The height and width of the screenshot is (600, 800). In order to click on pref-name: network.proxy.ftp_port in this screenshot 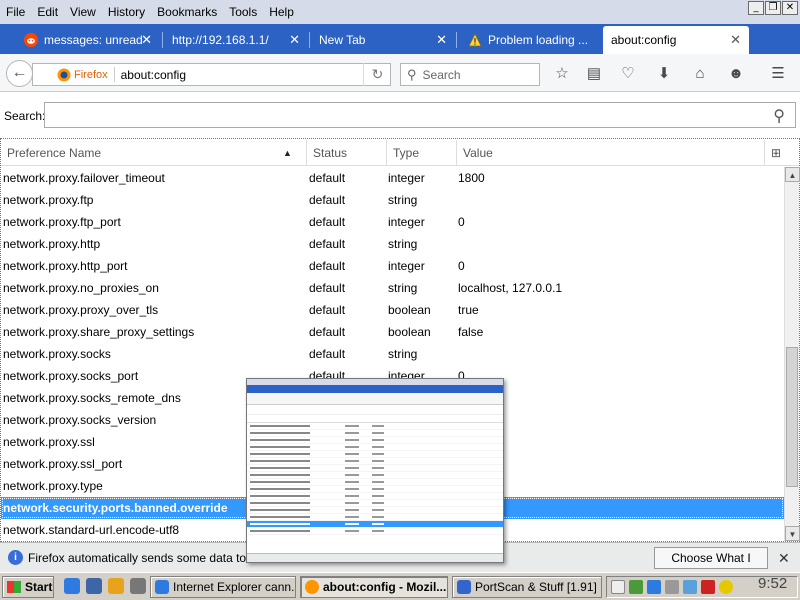, I will do `click(62, 222)`.